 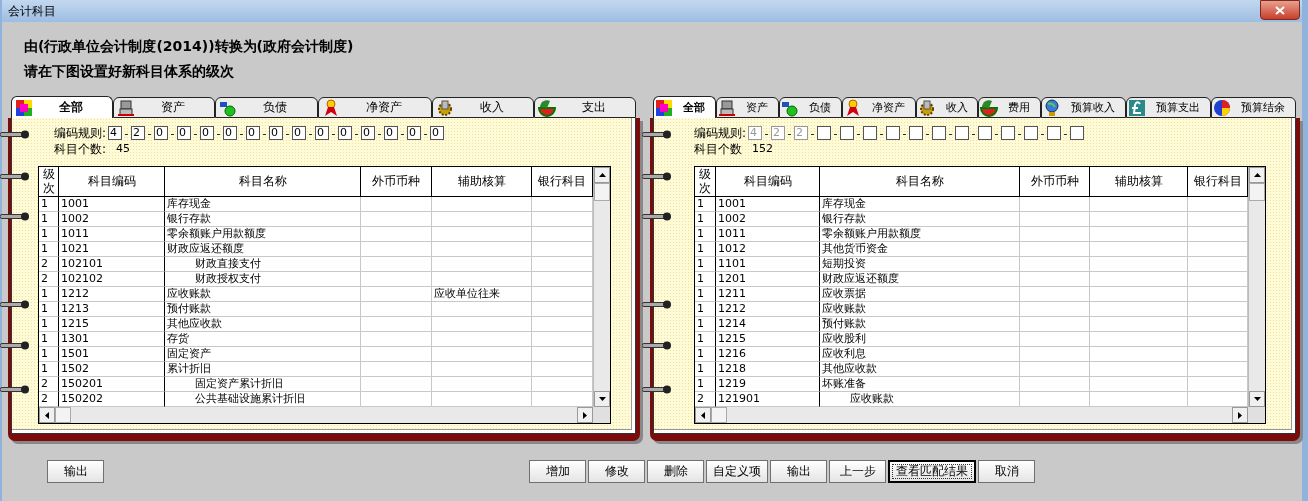 I want to click on action-button: 删除, so click(x=675, y=471).